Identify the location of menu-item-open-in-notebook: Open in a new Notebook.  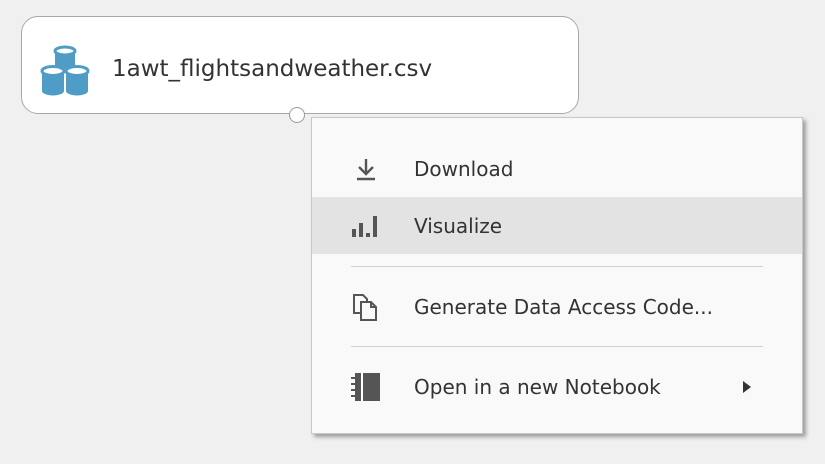
(557, 386).